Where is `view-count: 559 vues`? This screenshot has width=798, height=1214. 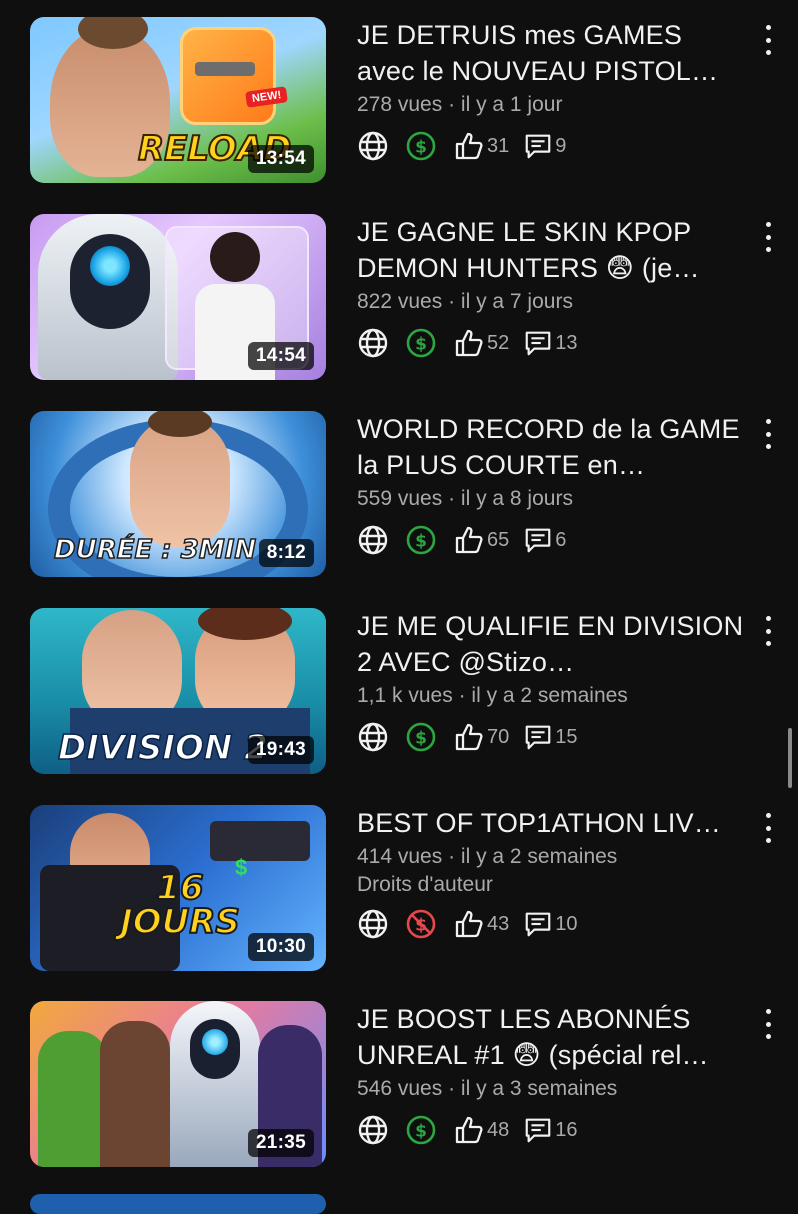
view-count: 559 vues is located at coordinates (400, 498).